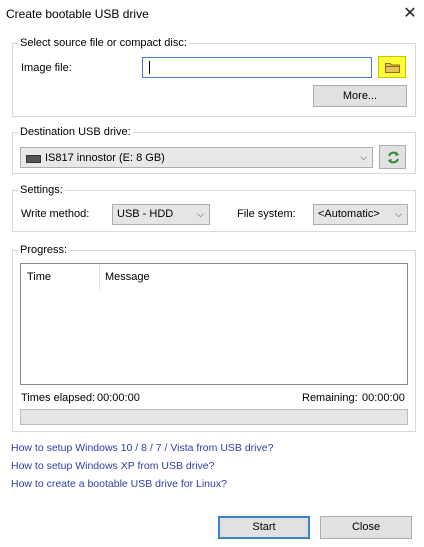  I want to click on progress-legend: Progress:, so click(44, 250).